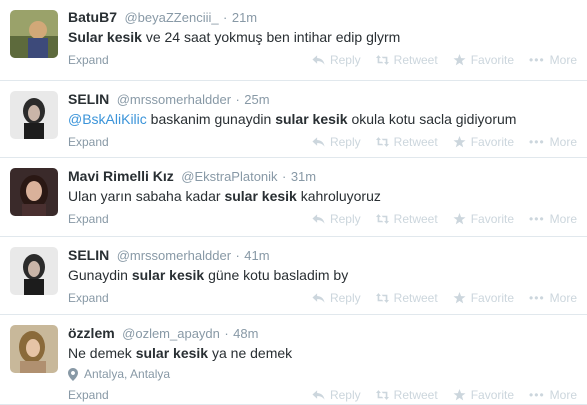 The image size is (587, 405). Describe the element at coordinates (563, 219) in the screenshot. I see `more-label: More` at that location.